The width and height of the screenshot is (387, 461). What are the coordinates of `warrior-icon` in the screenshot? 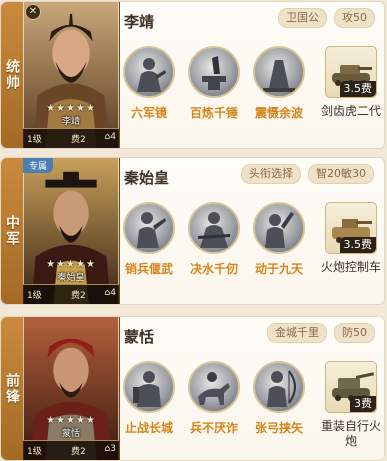 It's located at (214, 228).